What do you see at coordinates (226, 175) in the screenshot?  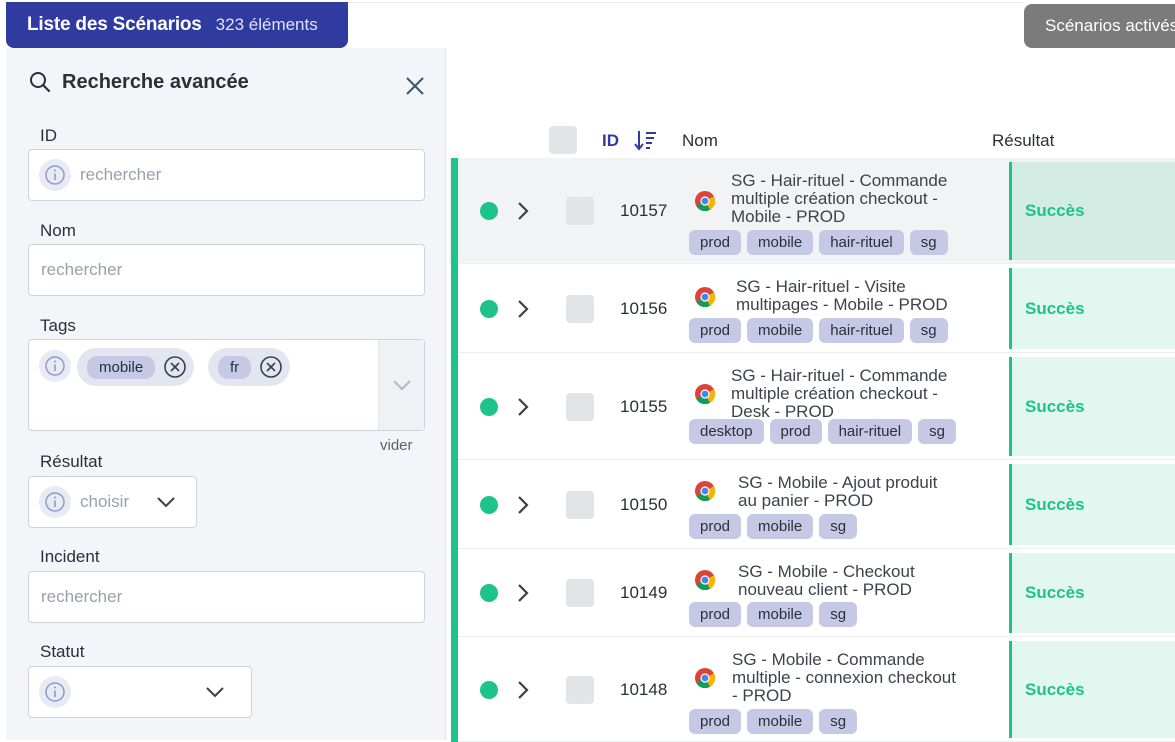 I see `id-field: rechercher` at bounding box center [226, 175].